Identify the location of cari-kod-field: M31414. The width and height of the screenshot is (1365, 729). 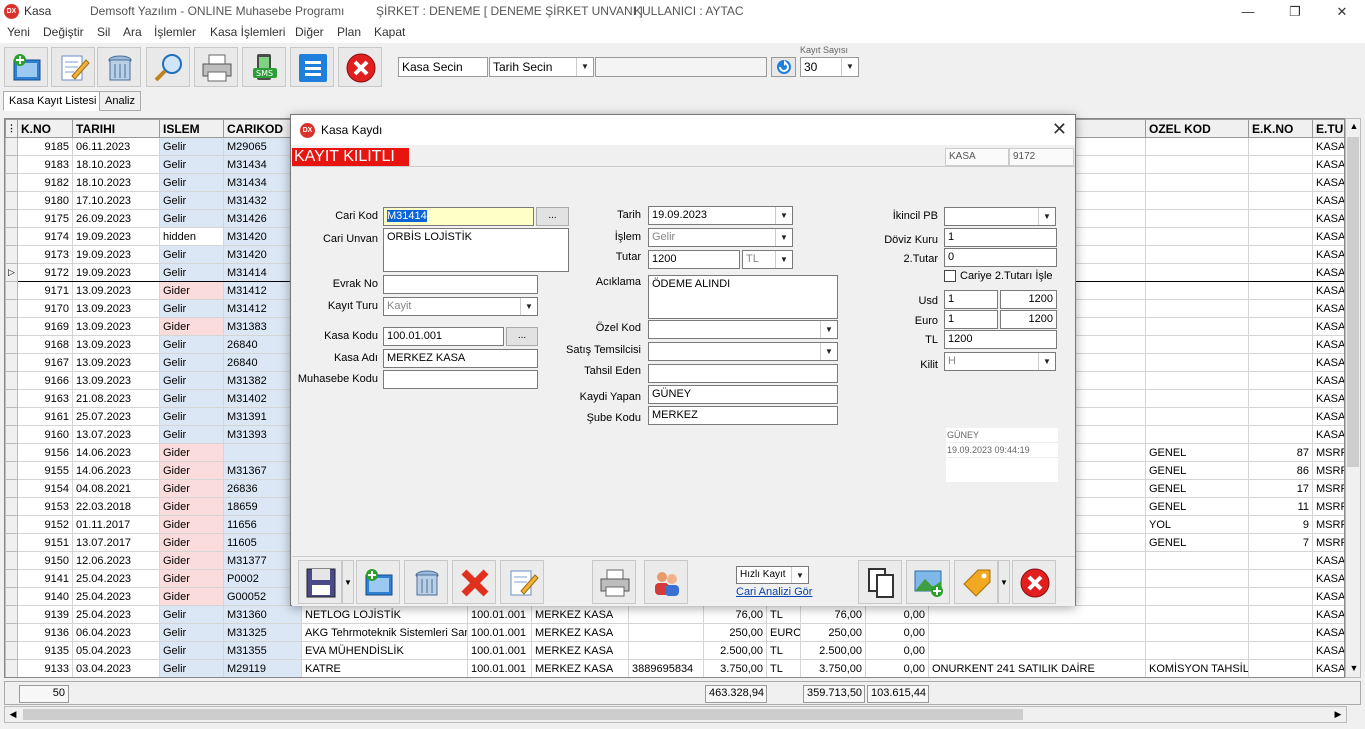
(458, 216).